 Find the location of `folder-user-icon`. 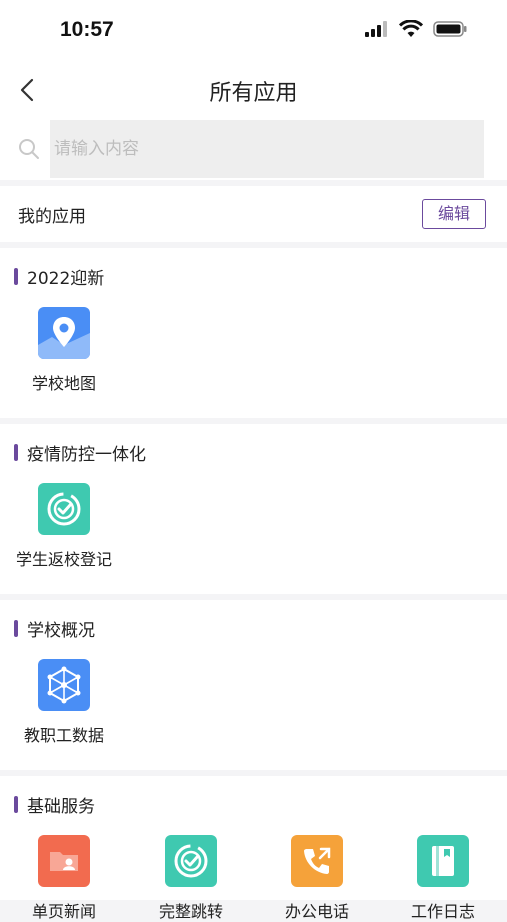

folder-user-icon is located at coordinates (64, 861).